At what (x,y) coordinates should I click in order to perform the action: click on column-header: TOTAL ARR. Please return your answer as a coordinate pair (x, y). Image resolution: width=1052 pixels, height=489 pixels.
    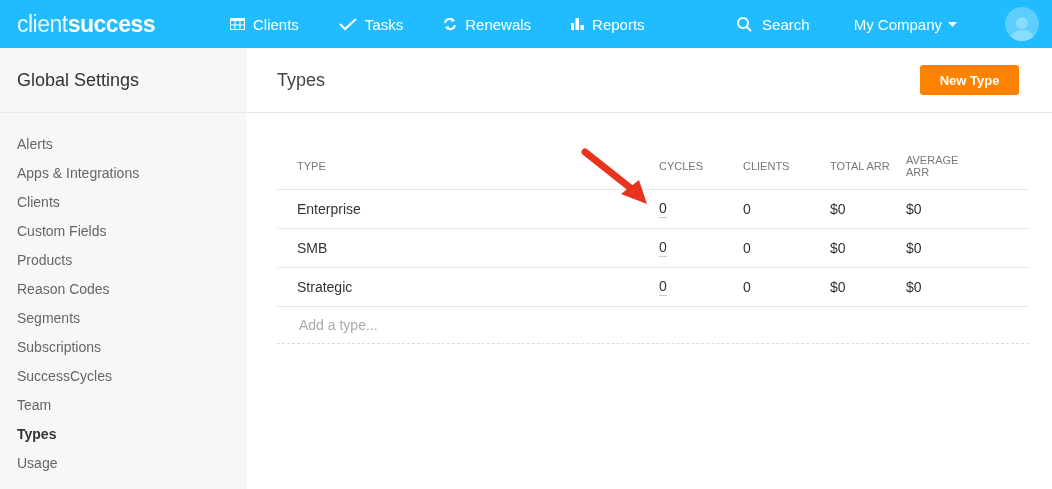
    Looking at the image, I should click on (860, 165).